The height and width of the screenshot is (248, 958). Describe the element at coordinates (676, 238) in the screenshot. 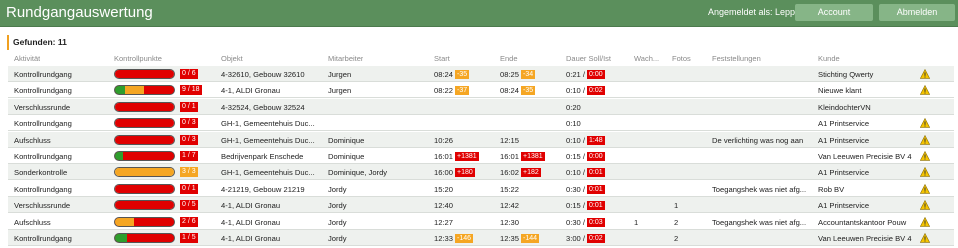

I see `photos-cell: 2` at that location.